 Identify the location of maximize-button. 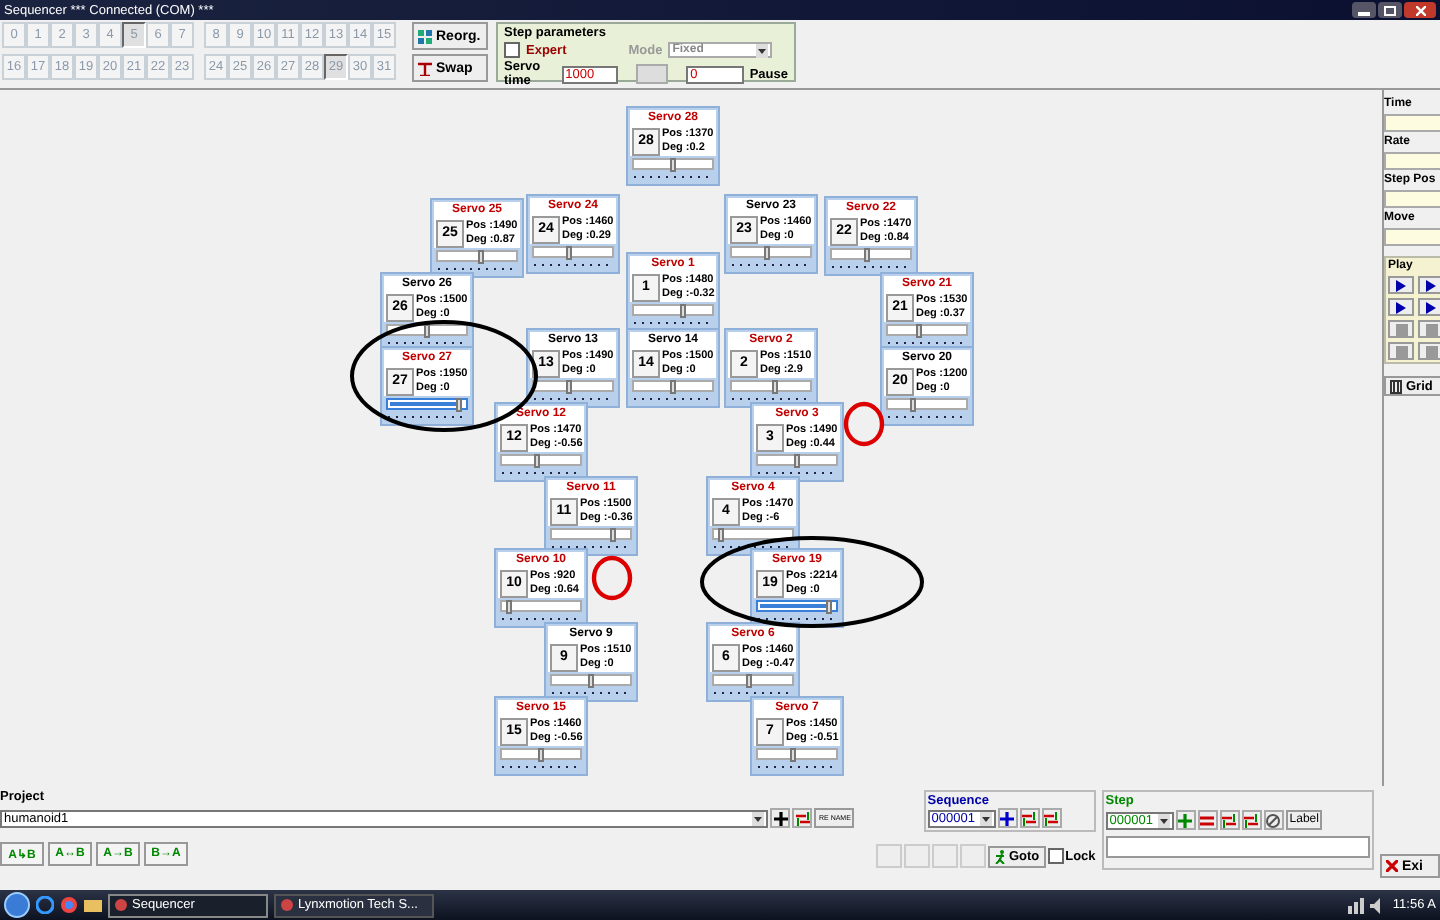
(1390, 10).